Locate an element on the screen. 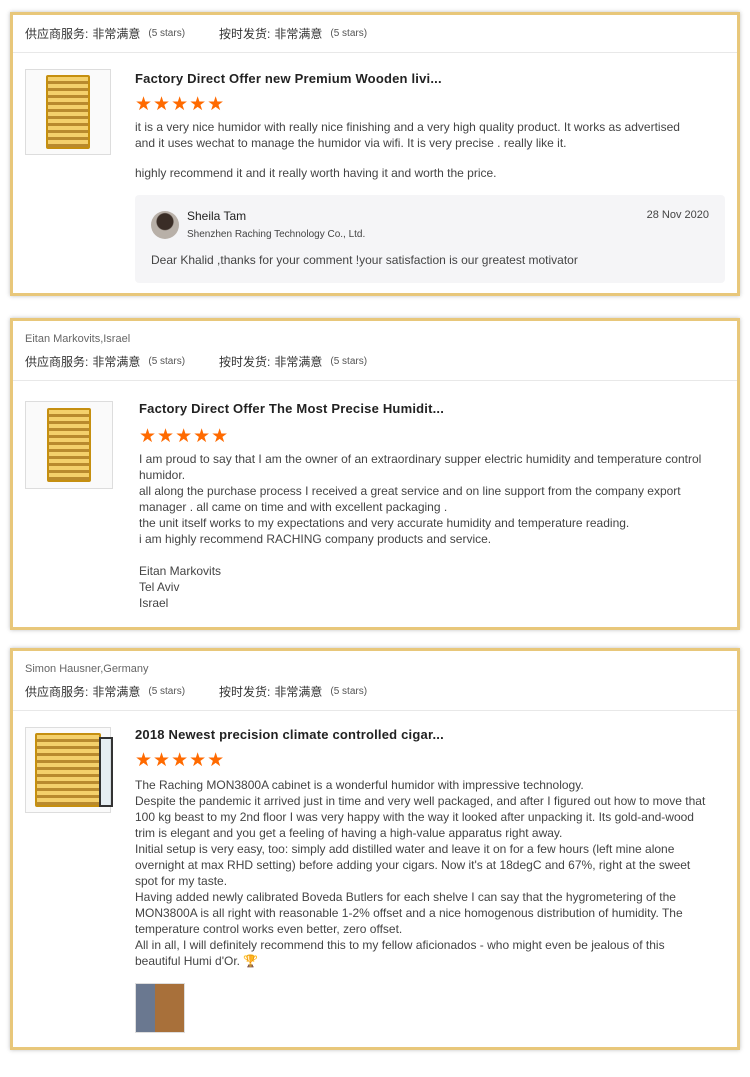  review-header: 供应商服务: 非常满意 (5 stars) 按时发货: 非常满意 (5 stars) is located at coordinates (375, 34).